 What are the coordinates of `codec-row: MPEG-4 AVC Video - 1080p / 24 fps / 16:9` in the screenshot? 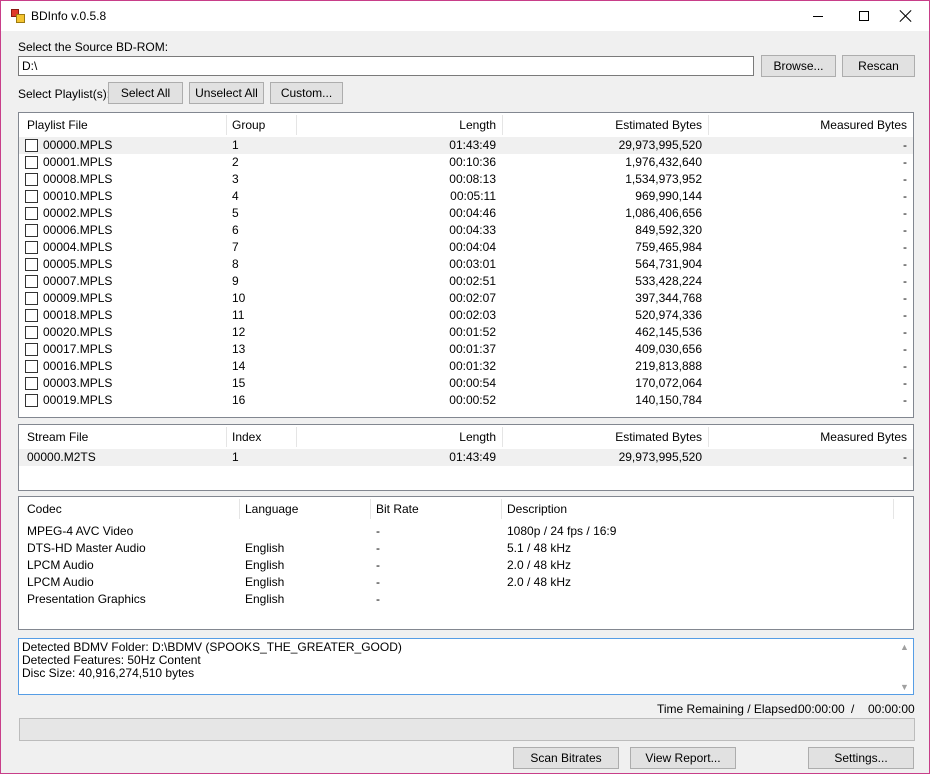 It's located at (466, 531).